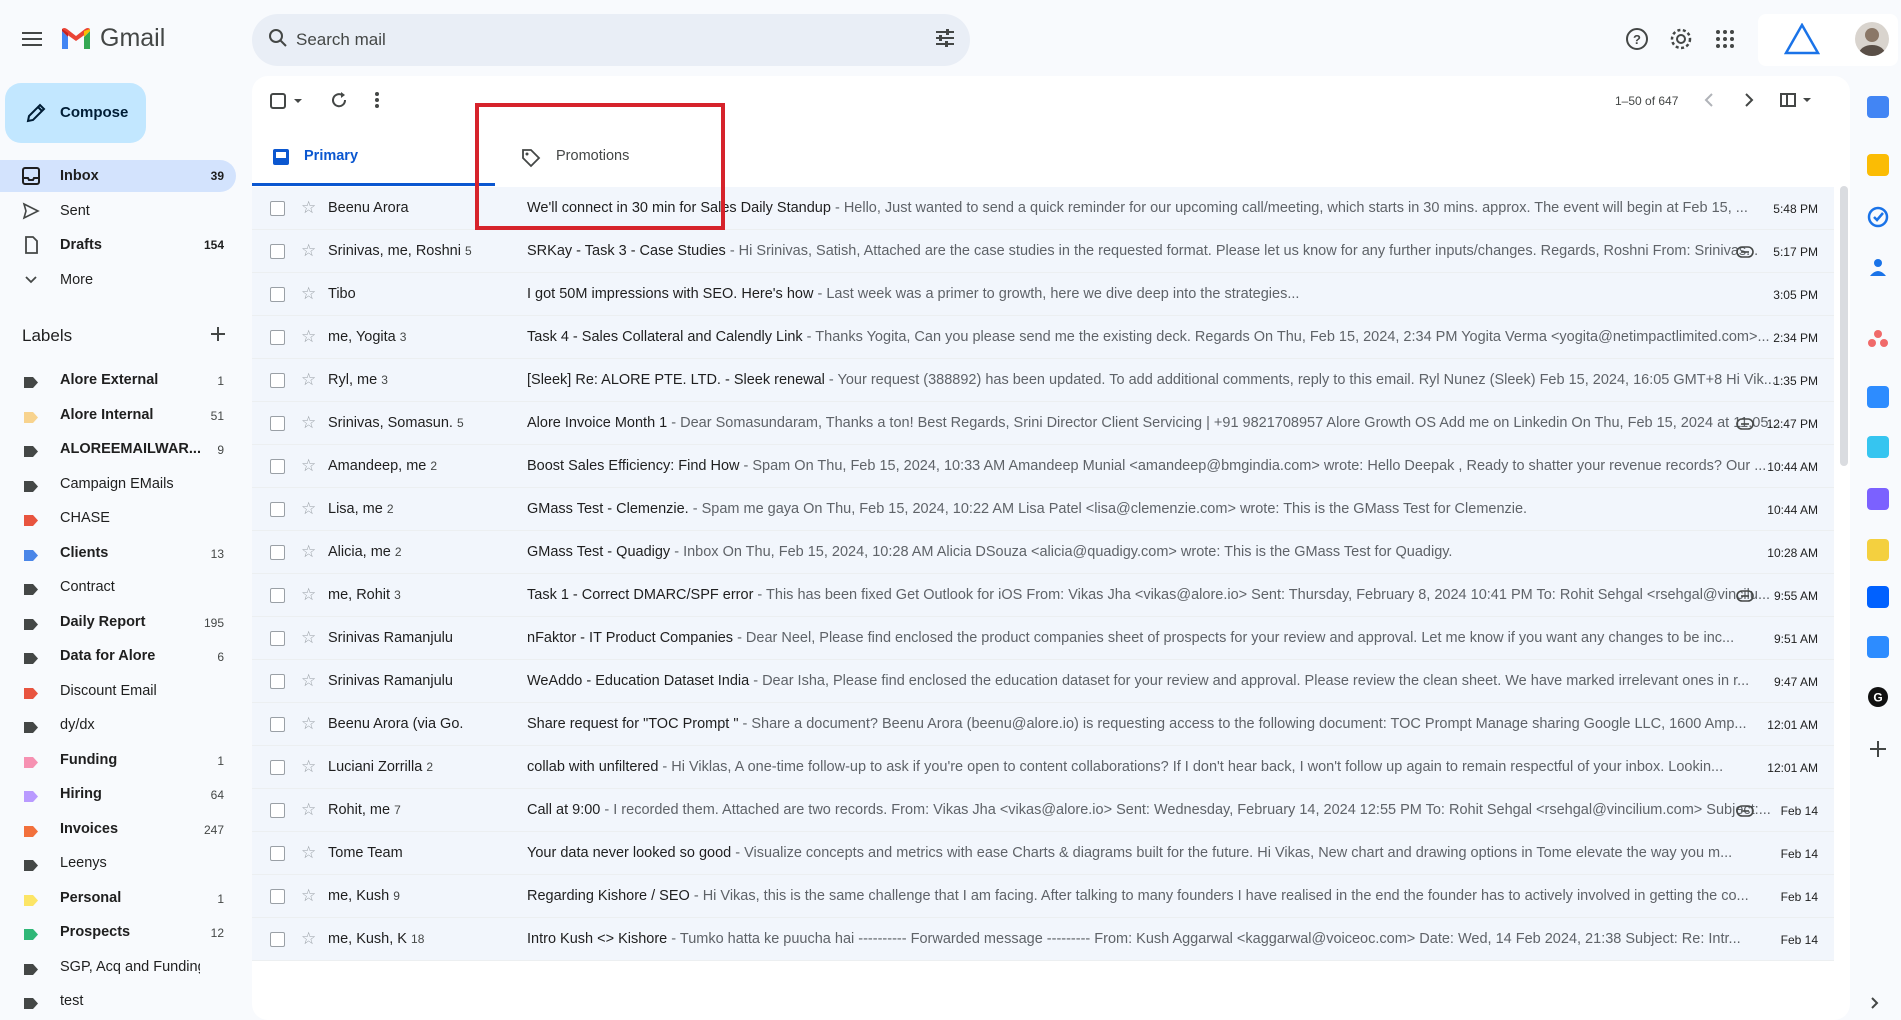  What do you see at coordinates (118, 211) in the screenshot?
I see `nav-item-sent: Sent` at bounding box center [118, 211].